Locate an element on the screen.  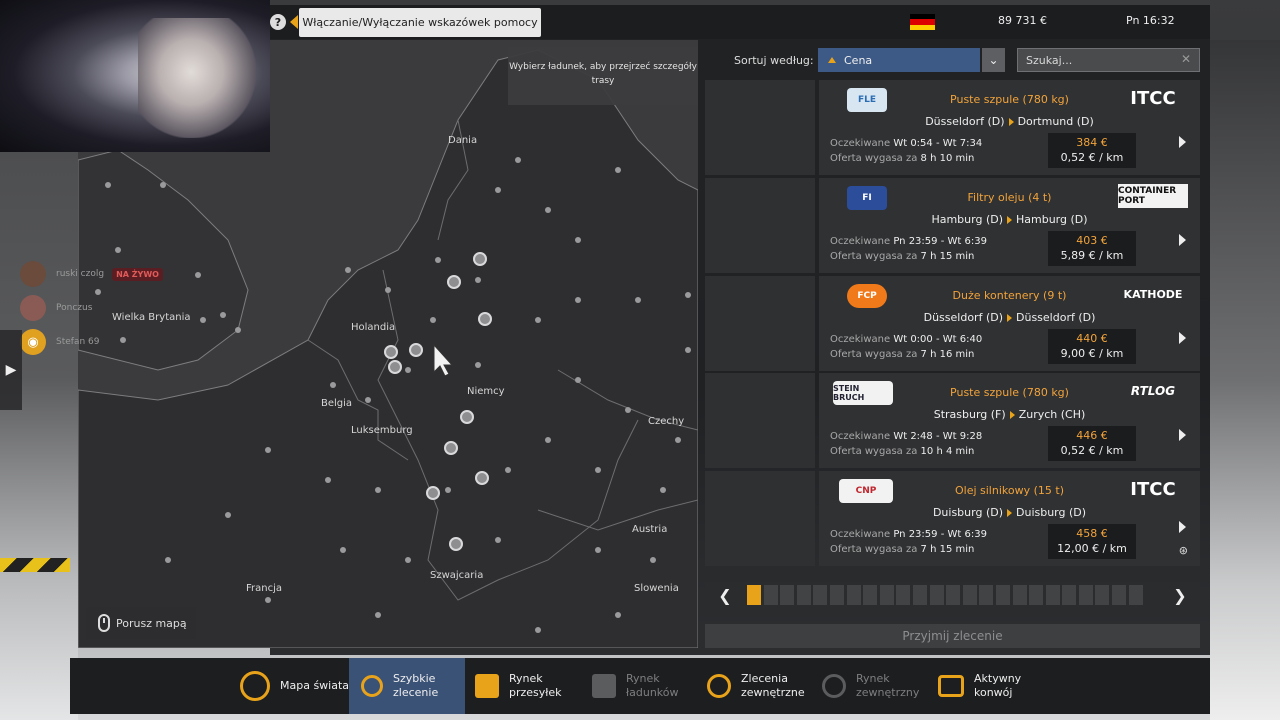
convoy-icon is located at coordinates (951, 686).